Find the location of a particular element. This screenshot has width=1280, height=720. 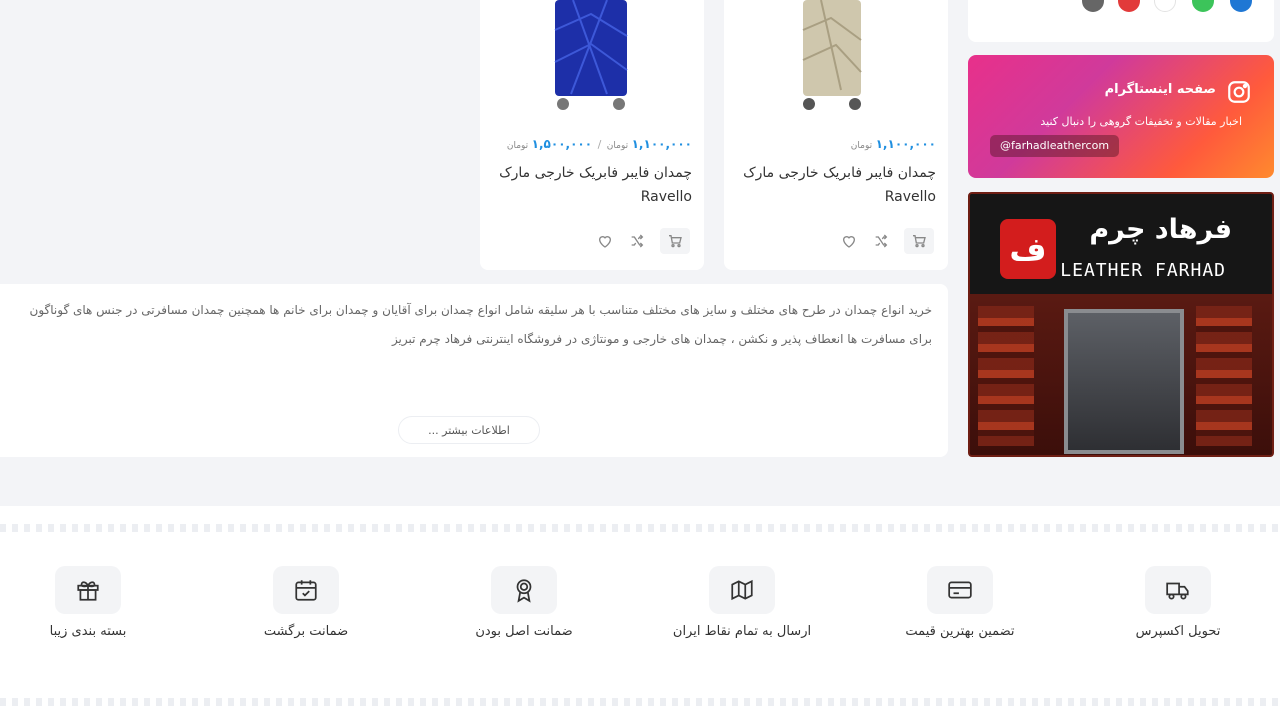

award-icon is located at coordinates (524, 590).